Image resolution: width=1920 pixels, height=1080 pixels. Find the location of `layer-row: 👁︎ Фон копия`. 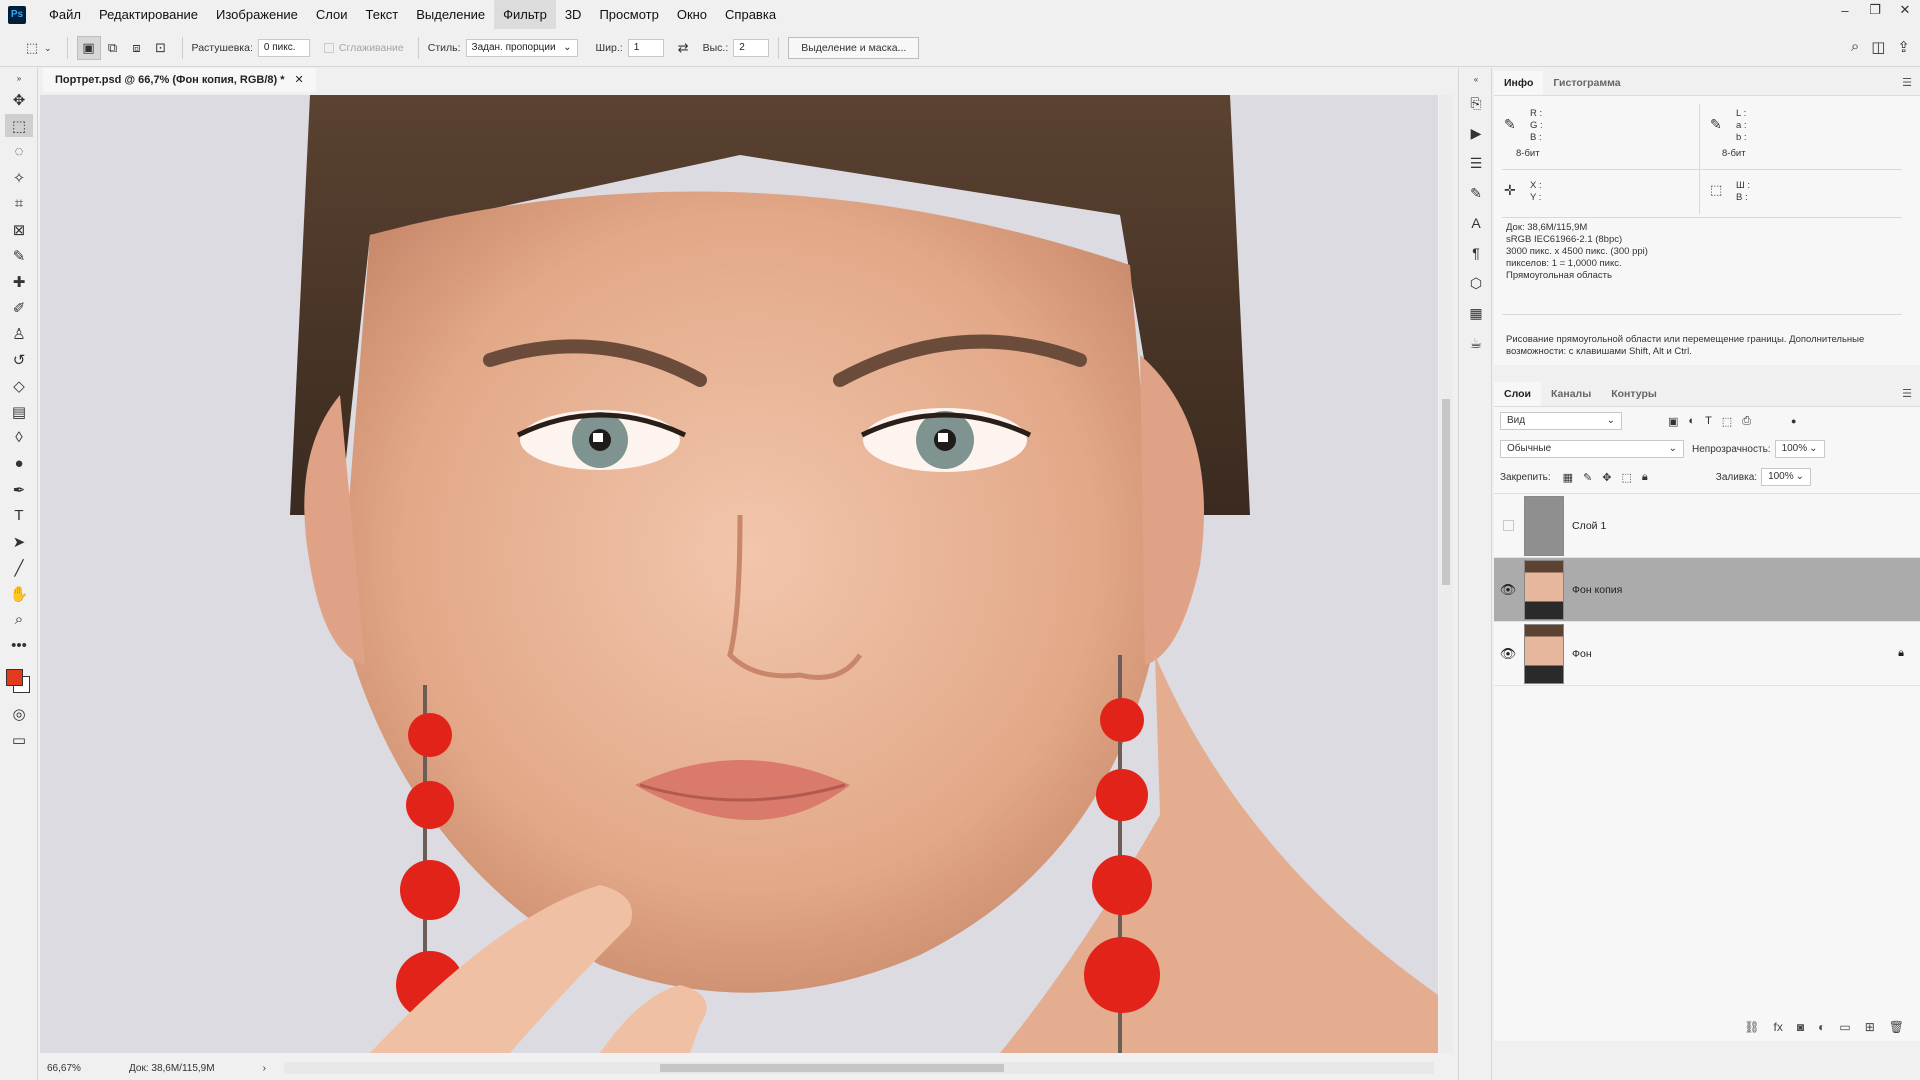

layer-row: 👁︎ Фон копия is located at coordinates (1707, 590).